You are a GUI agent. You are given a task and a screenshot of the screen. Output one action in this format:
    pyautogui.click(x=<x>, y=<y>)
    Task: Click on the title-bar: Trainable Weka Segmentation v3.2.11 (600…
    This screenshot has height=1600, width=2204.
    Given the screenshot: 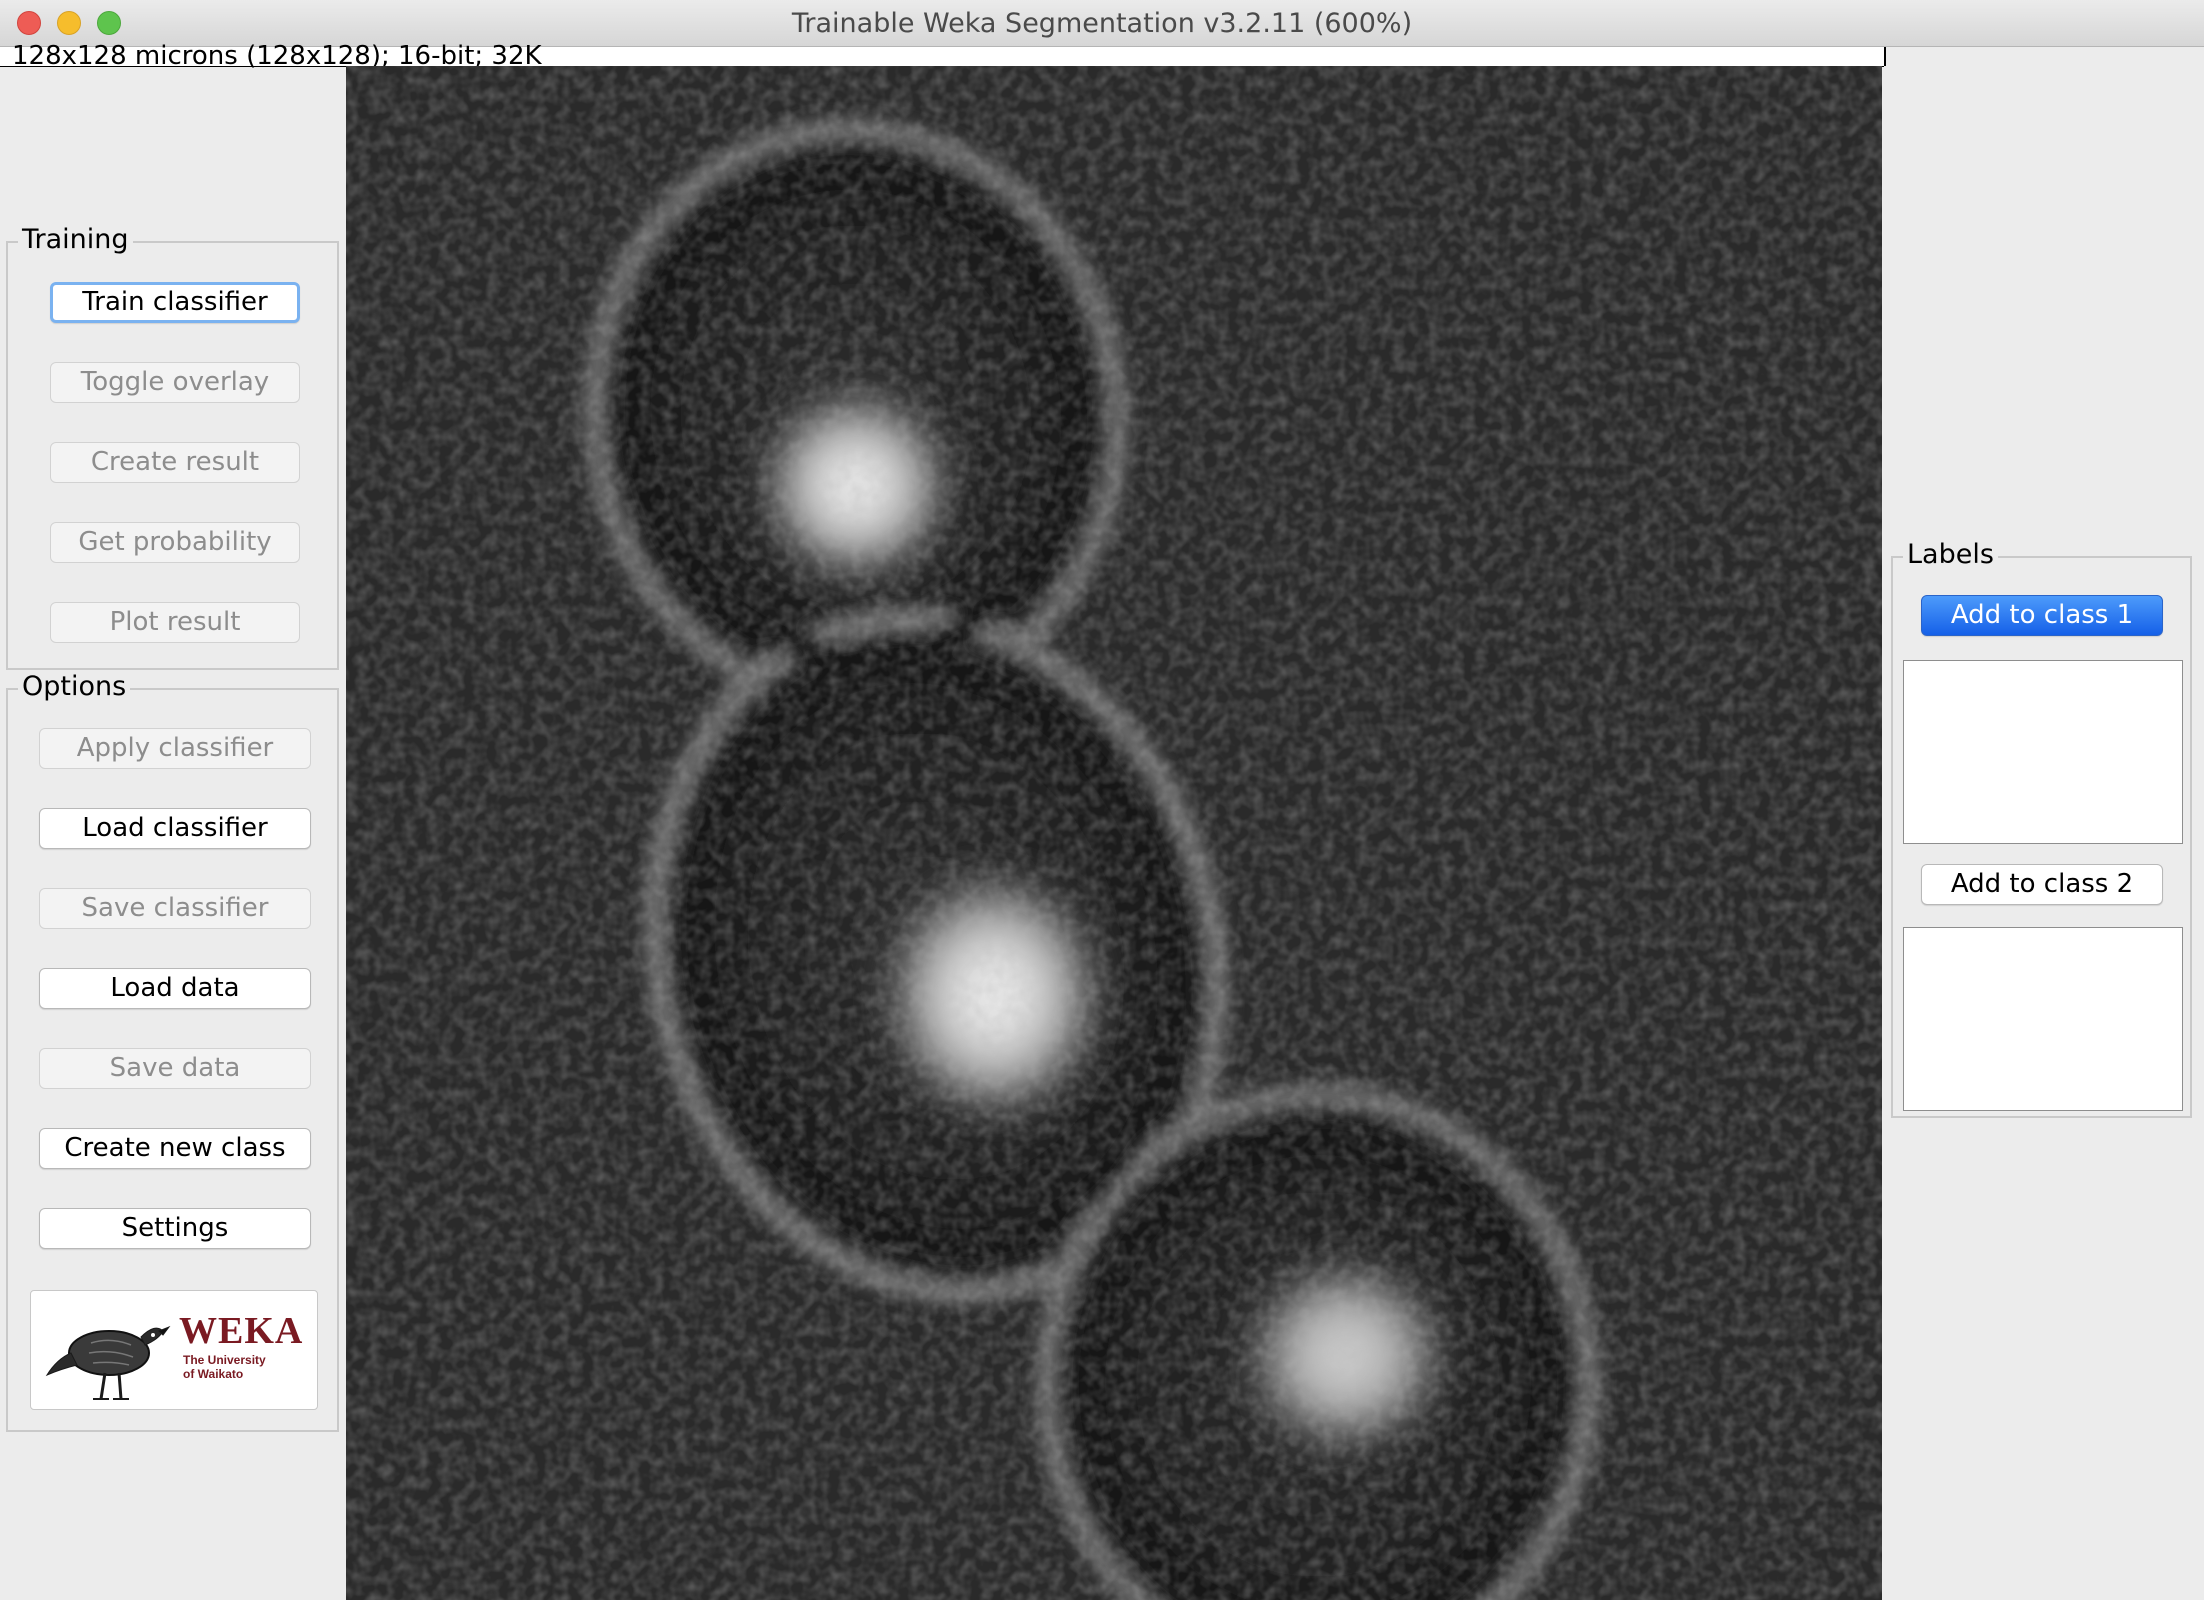 What is the action you would take?
    pyautogui.click(x=1102, y=23)
    